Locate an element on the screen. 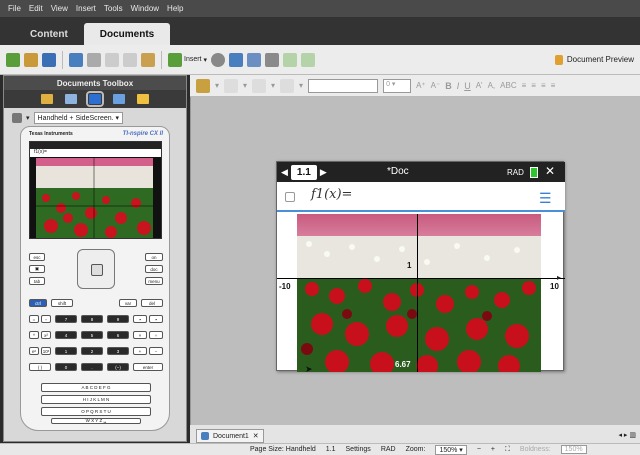  view-select: Handheld + SideScreen. ▾ is located at coordinates (78, 118).